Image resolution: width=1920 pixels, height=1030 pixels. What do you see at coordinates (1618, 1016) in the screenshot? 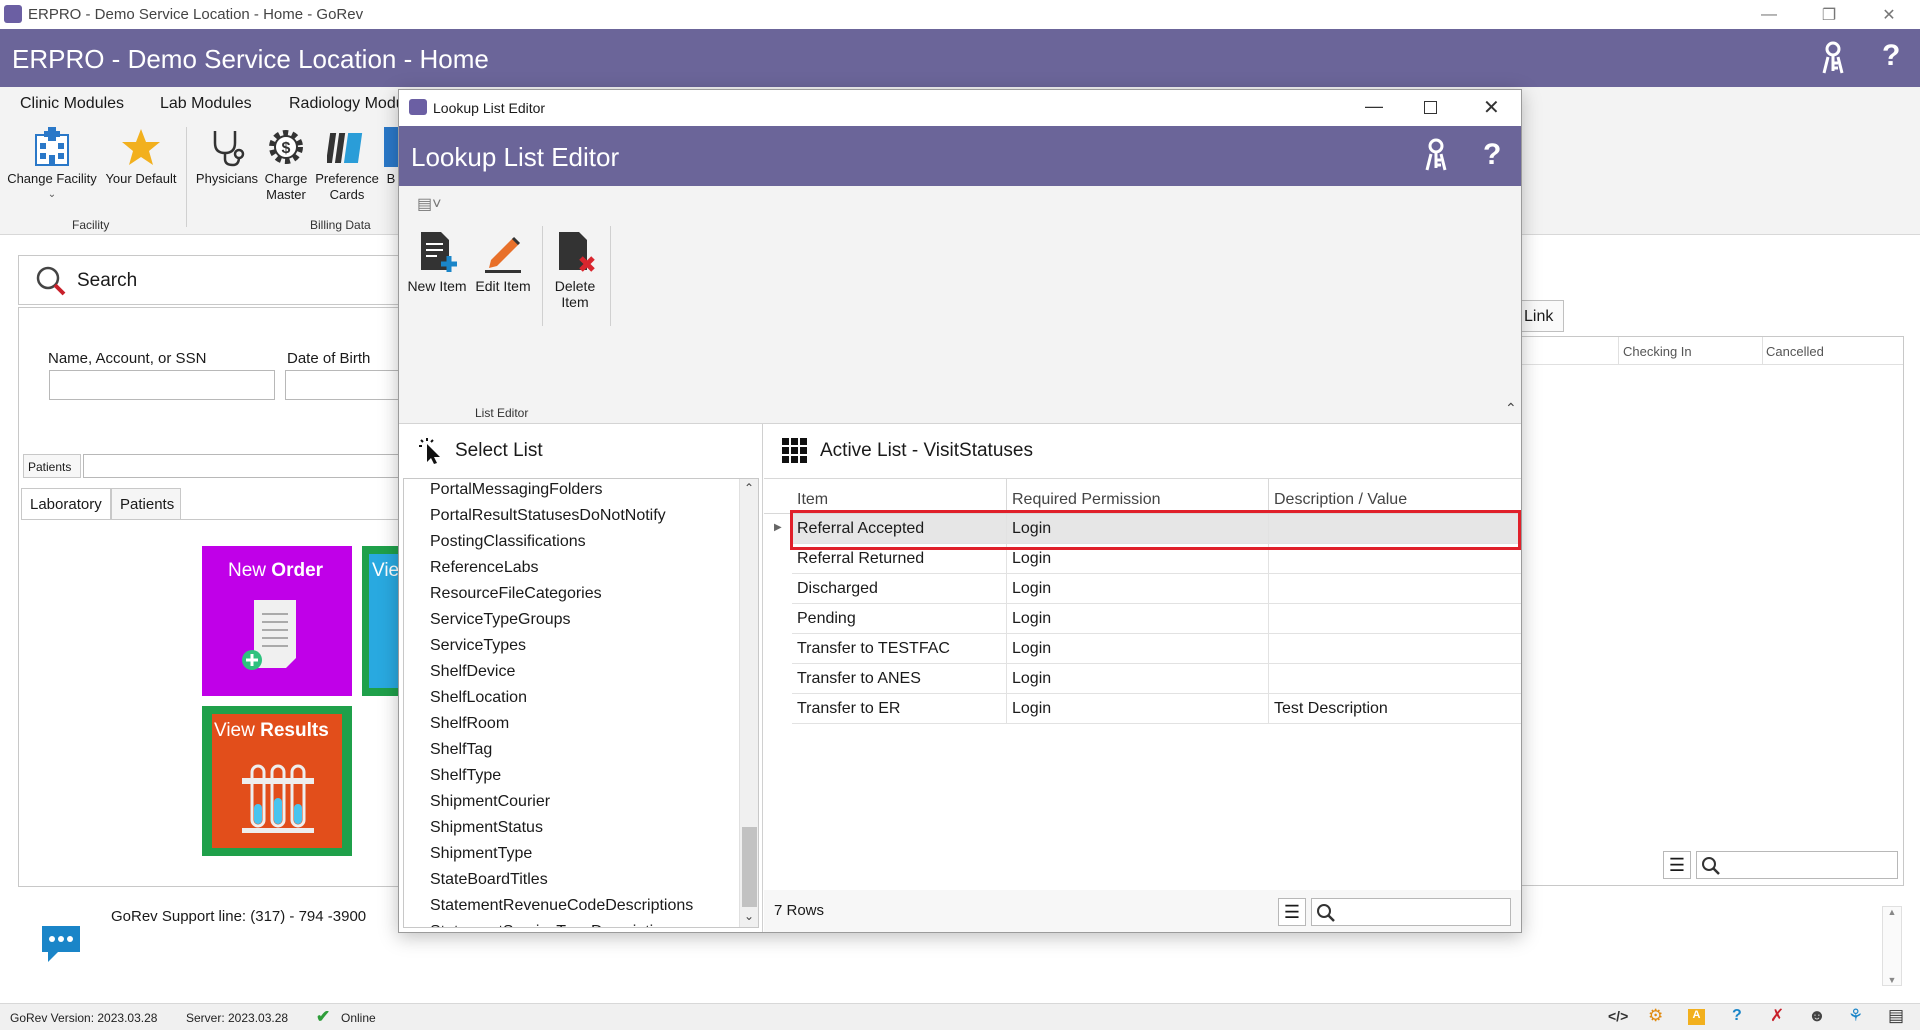
I see `code-icon: </>` at bounding box center [1618, 1016].